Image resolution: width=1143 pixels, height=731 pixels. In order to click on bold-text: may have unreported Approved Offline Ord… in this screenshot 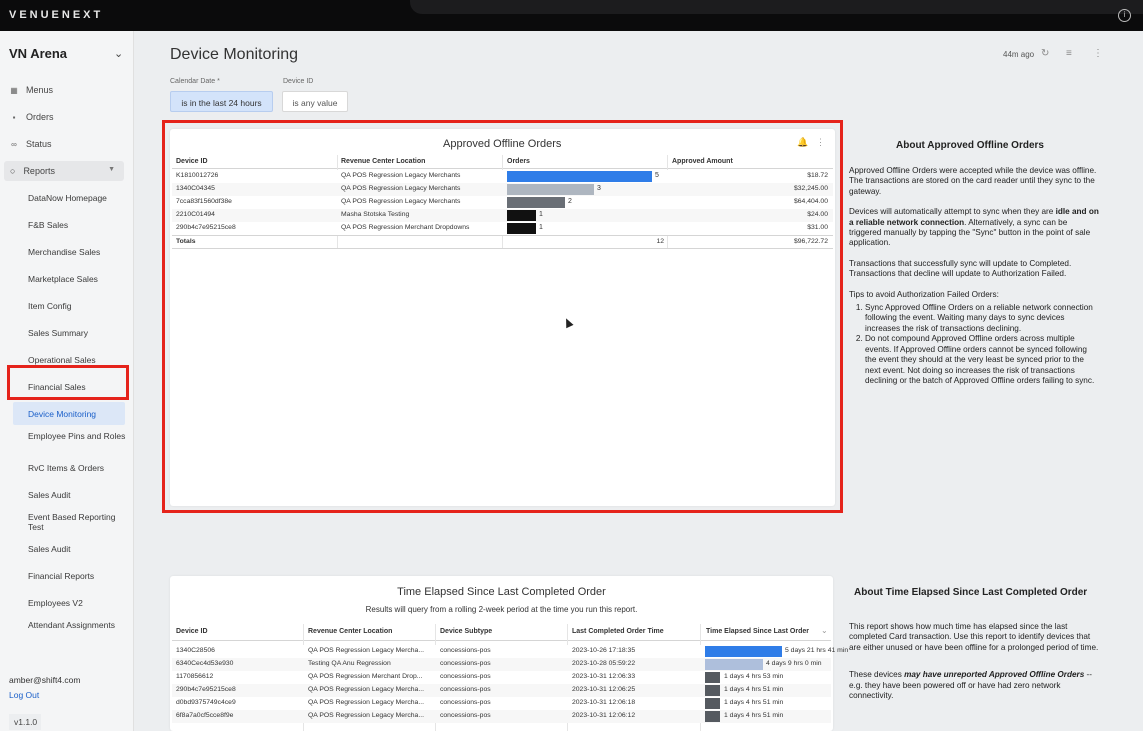, I will do `click(994, 675)`.